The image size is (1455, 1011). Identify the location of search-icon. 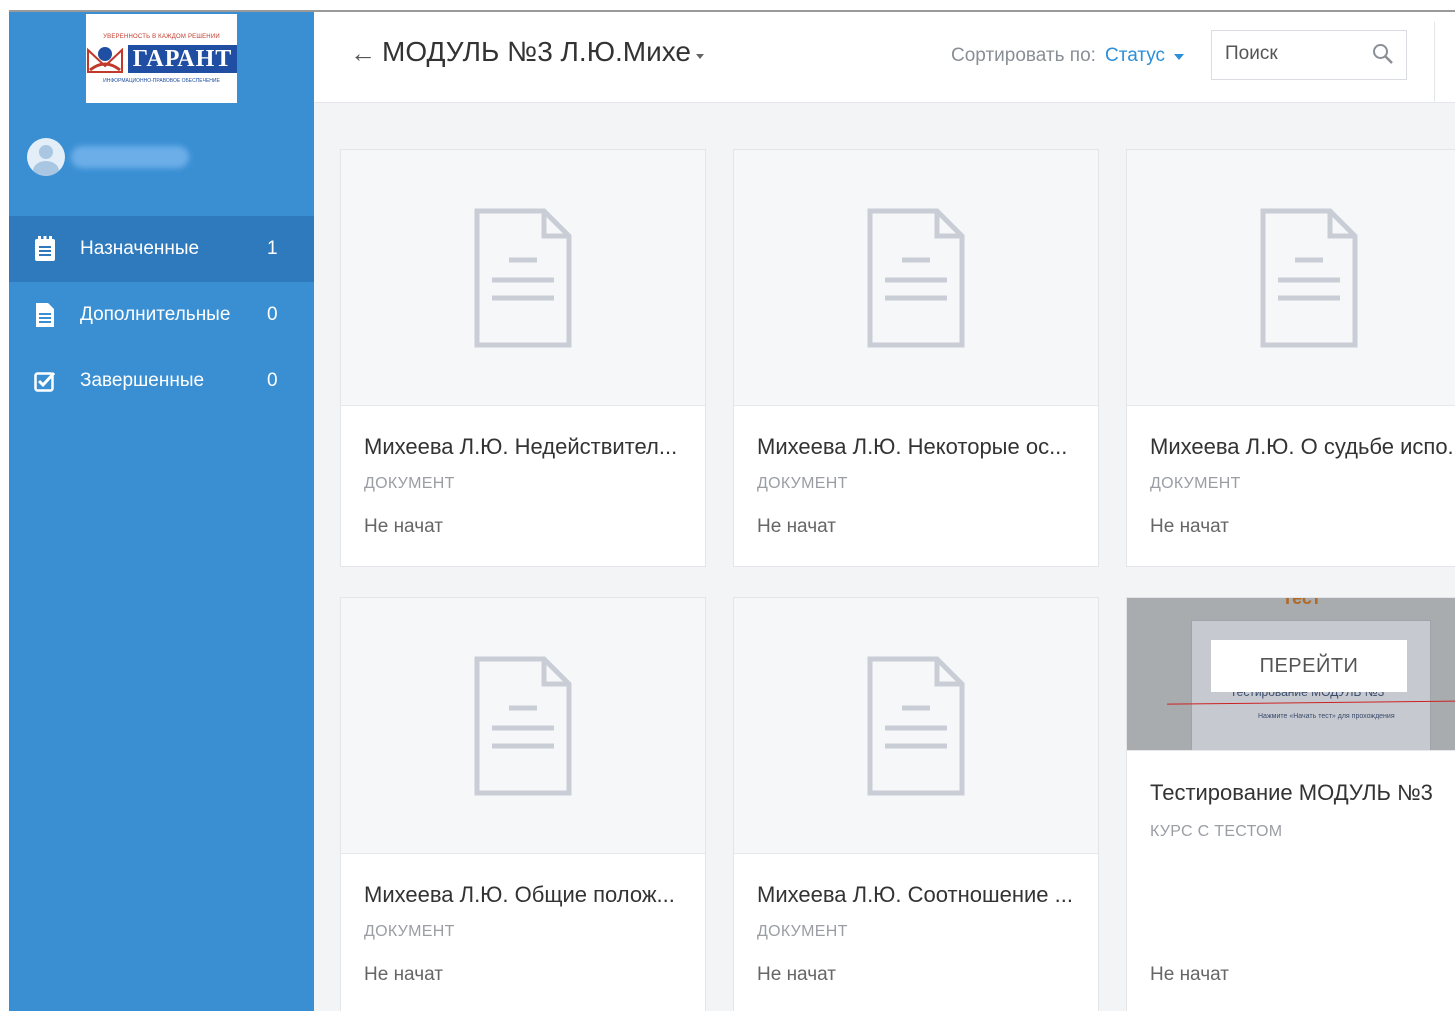
(1383, 54).